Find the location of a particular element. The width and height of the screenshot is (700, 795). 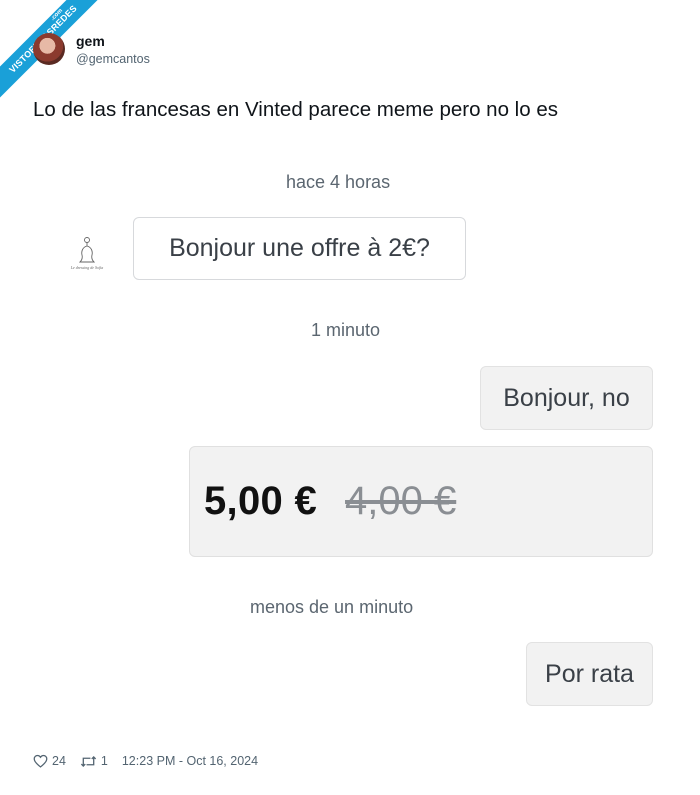

incoming-message-text: Bonjour une offre à 2€? is located at coordinates (299, 248).